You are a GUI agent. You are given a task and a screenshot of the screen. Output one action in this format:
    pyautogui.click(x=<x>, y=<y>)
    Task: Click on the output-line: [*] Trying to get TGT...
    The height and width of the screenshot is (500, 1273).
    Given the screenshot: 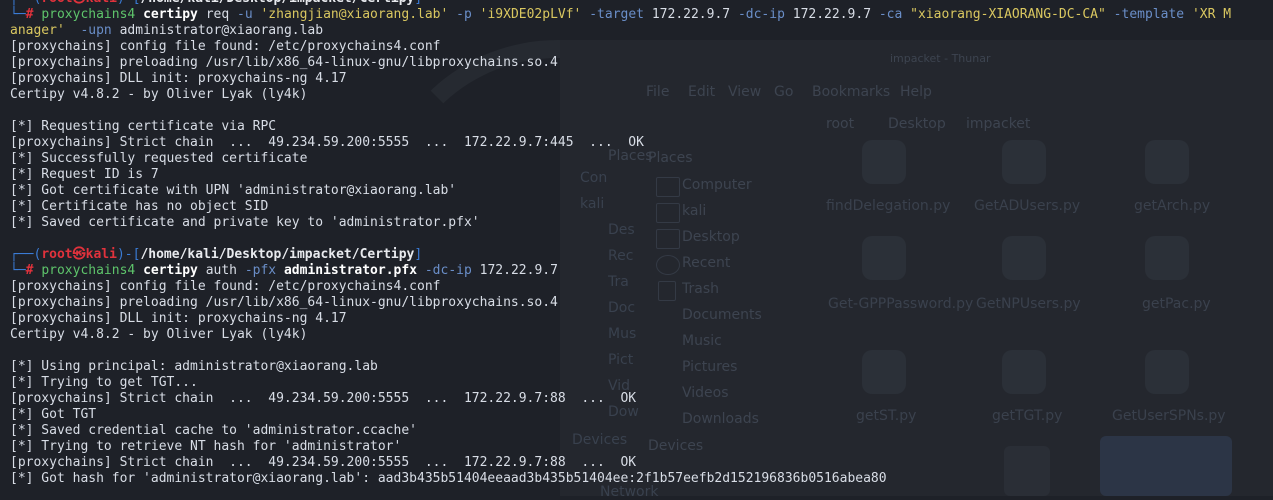 What is the action you would take?
    pyautogui.click(x=104, y=382)
    